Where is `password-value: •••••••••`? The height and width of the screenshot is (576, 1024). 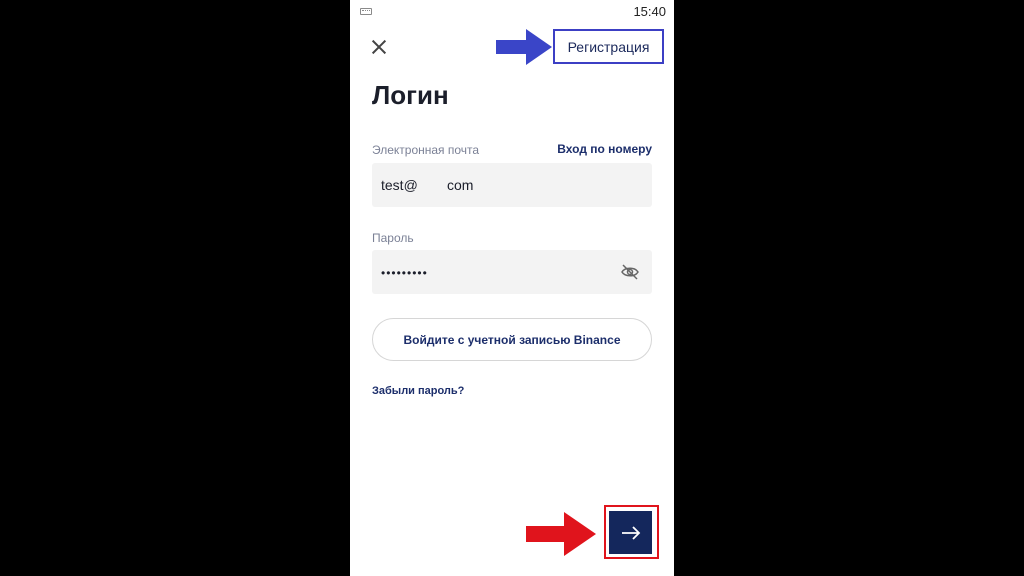 password-value: ••••••••• is located at coordinates (404, 273).